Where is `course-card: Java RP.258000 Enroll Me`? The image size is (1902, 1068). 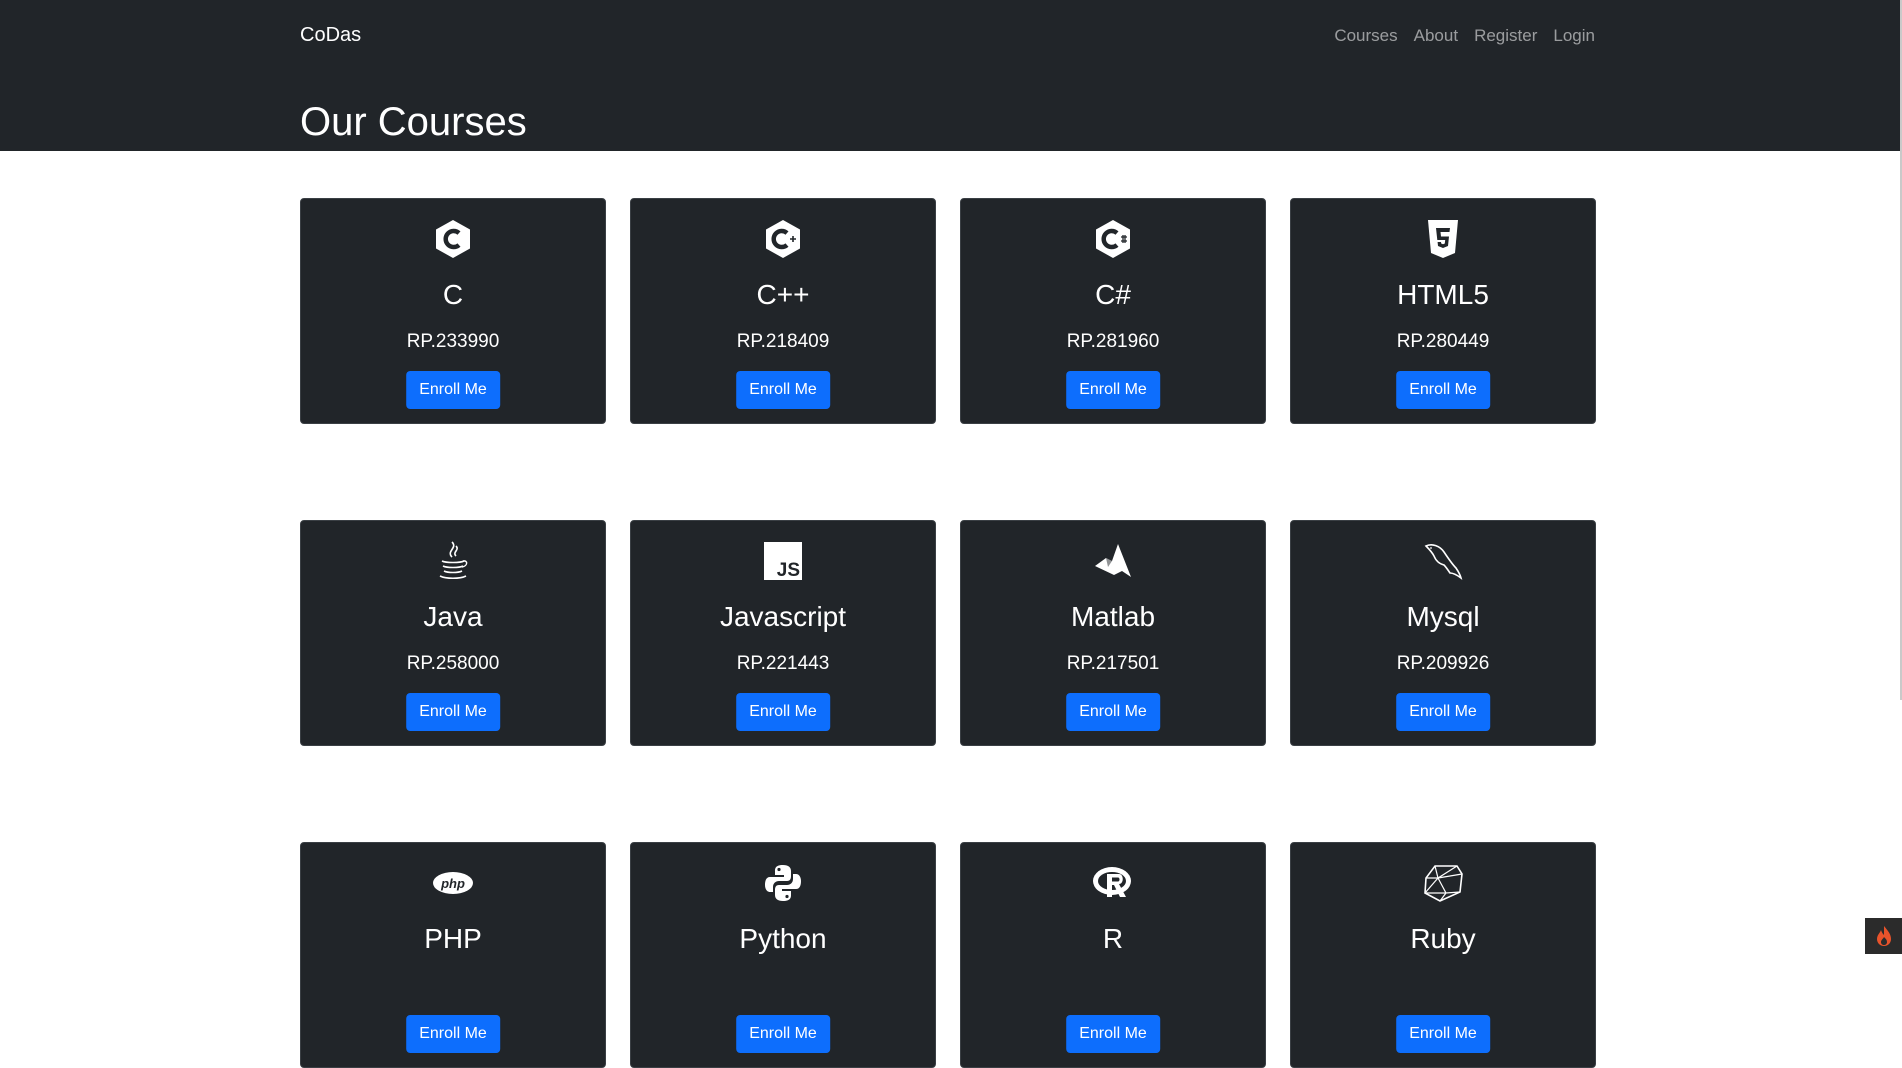 course-card: Java RP.258000 Enroll Me is located at coordinates (453, 633).